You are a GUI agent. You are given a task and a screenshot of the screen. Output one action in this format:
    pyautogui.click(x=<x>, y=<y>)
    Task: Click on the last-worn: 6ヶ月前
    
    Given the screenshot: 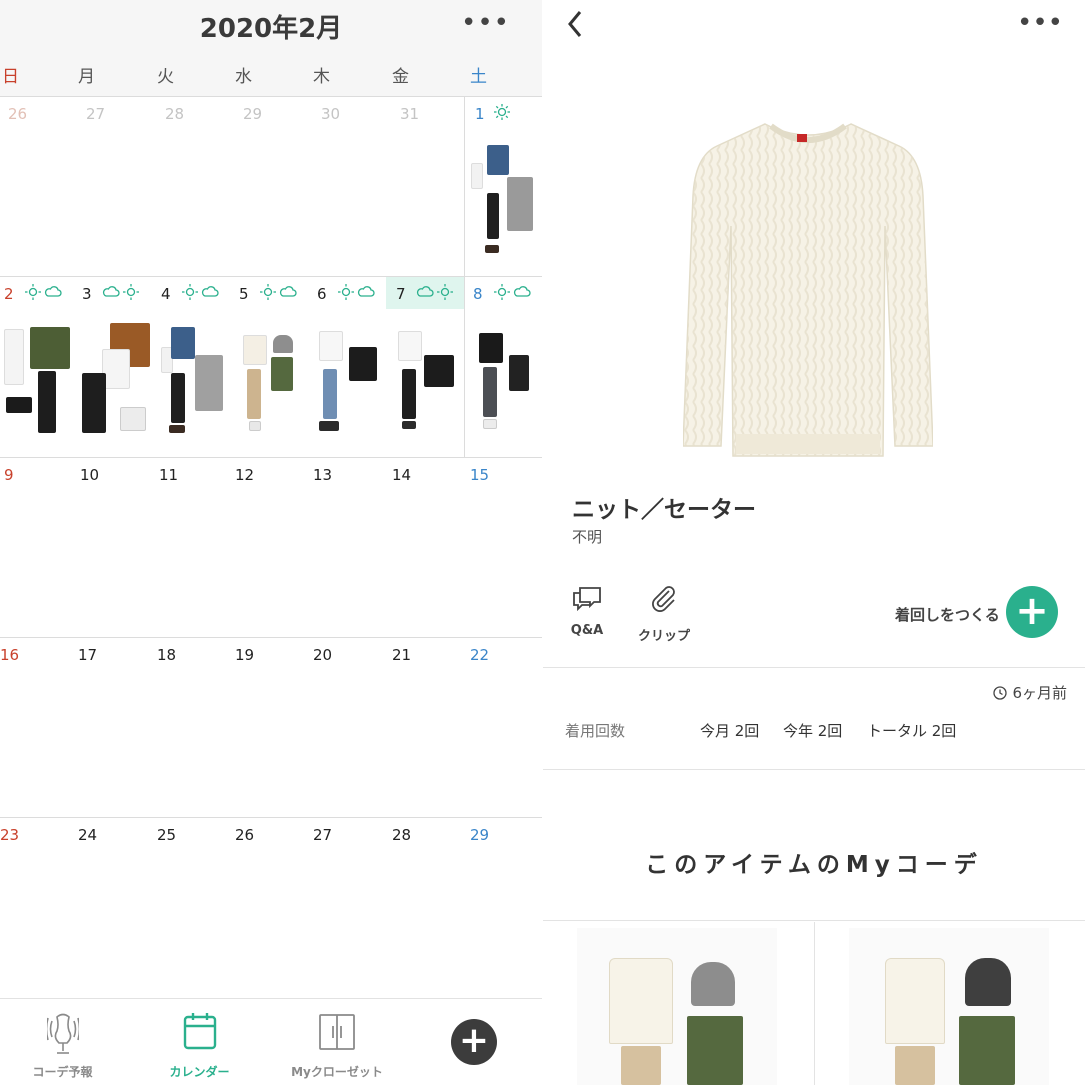 What is the action you would take?
    pyautogui.click(x=1030, y=692)
    